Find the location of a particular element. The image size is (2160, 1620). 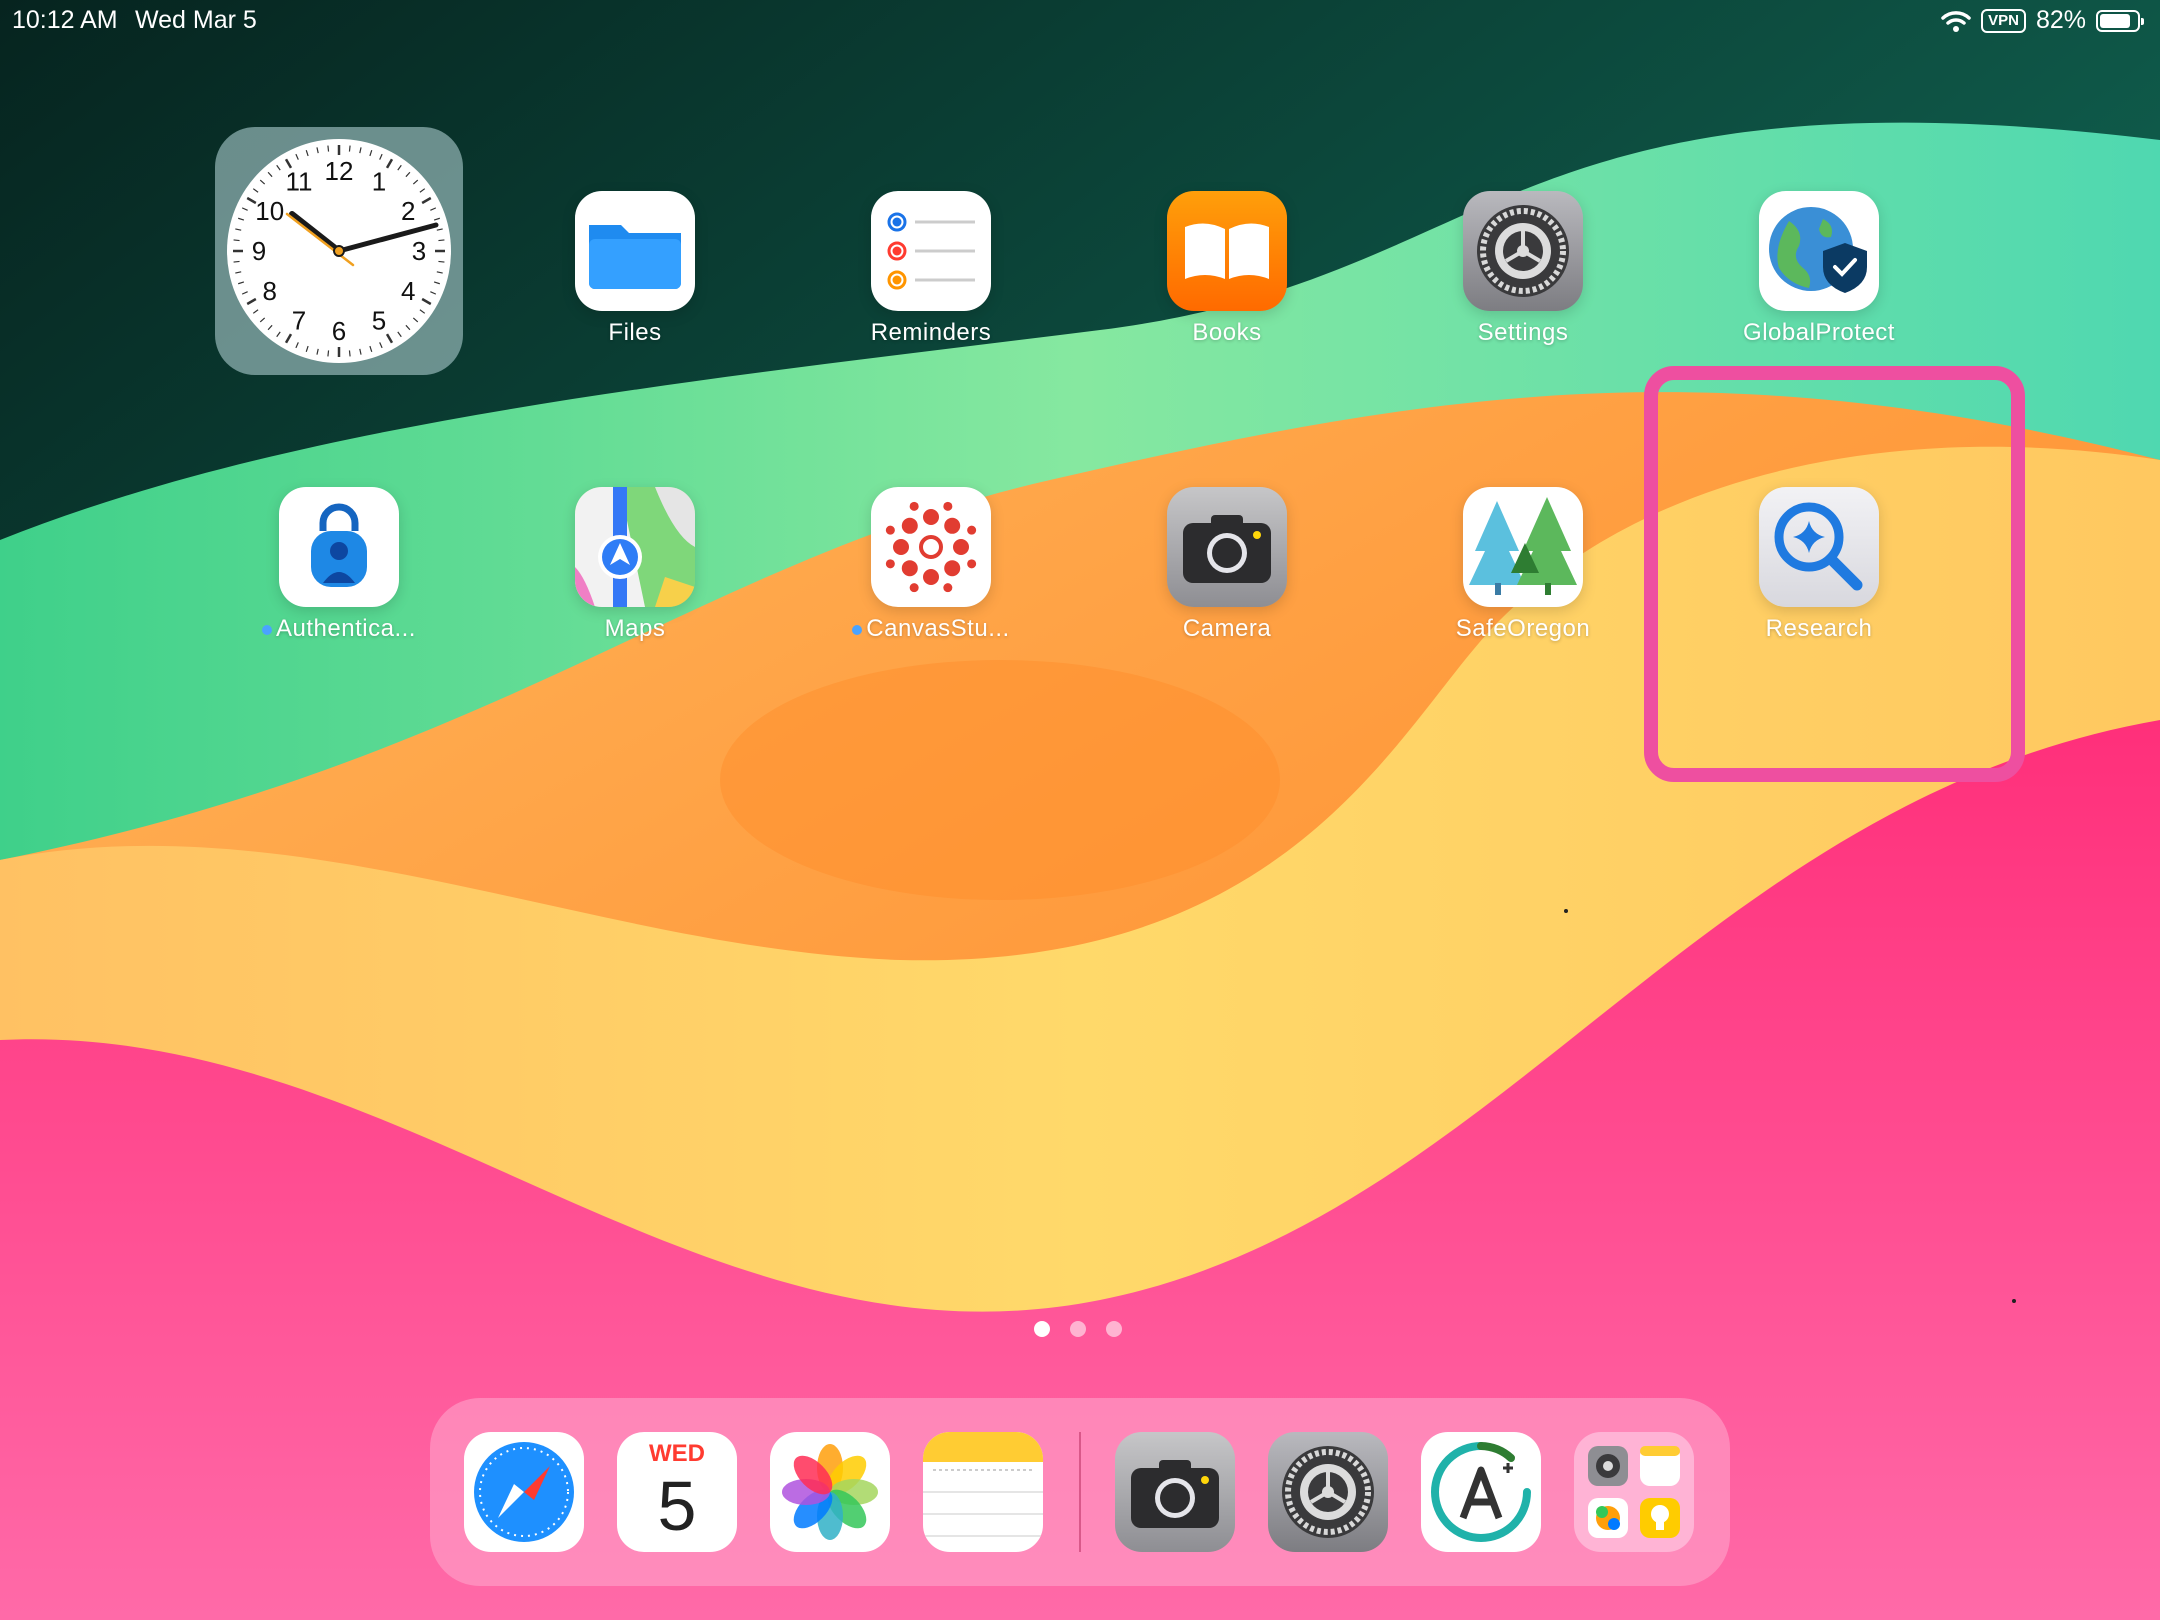

authenticator-icon is located at coordinates (339, 547).